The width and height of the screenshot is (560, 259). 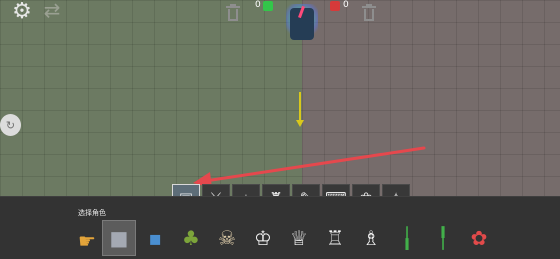 What do you see at coordinates (52, 11) in the screenshot?
I see `swap-icon: ⇄` at bounding box center [52, 11].